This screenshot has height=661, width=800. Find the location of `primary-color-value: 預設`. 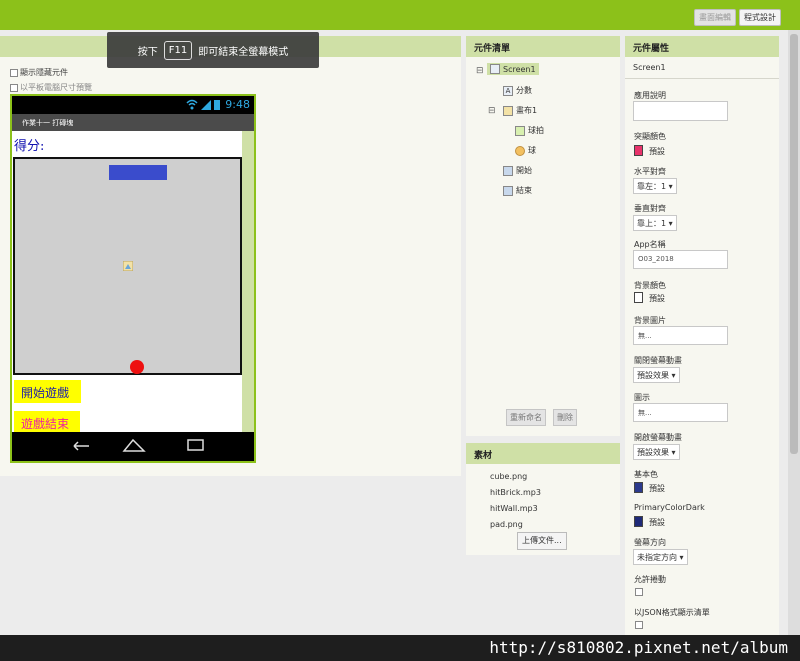

primary-color-value: 預設 is located at coordinates (657, 488).